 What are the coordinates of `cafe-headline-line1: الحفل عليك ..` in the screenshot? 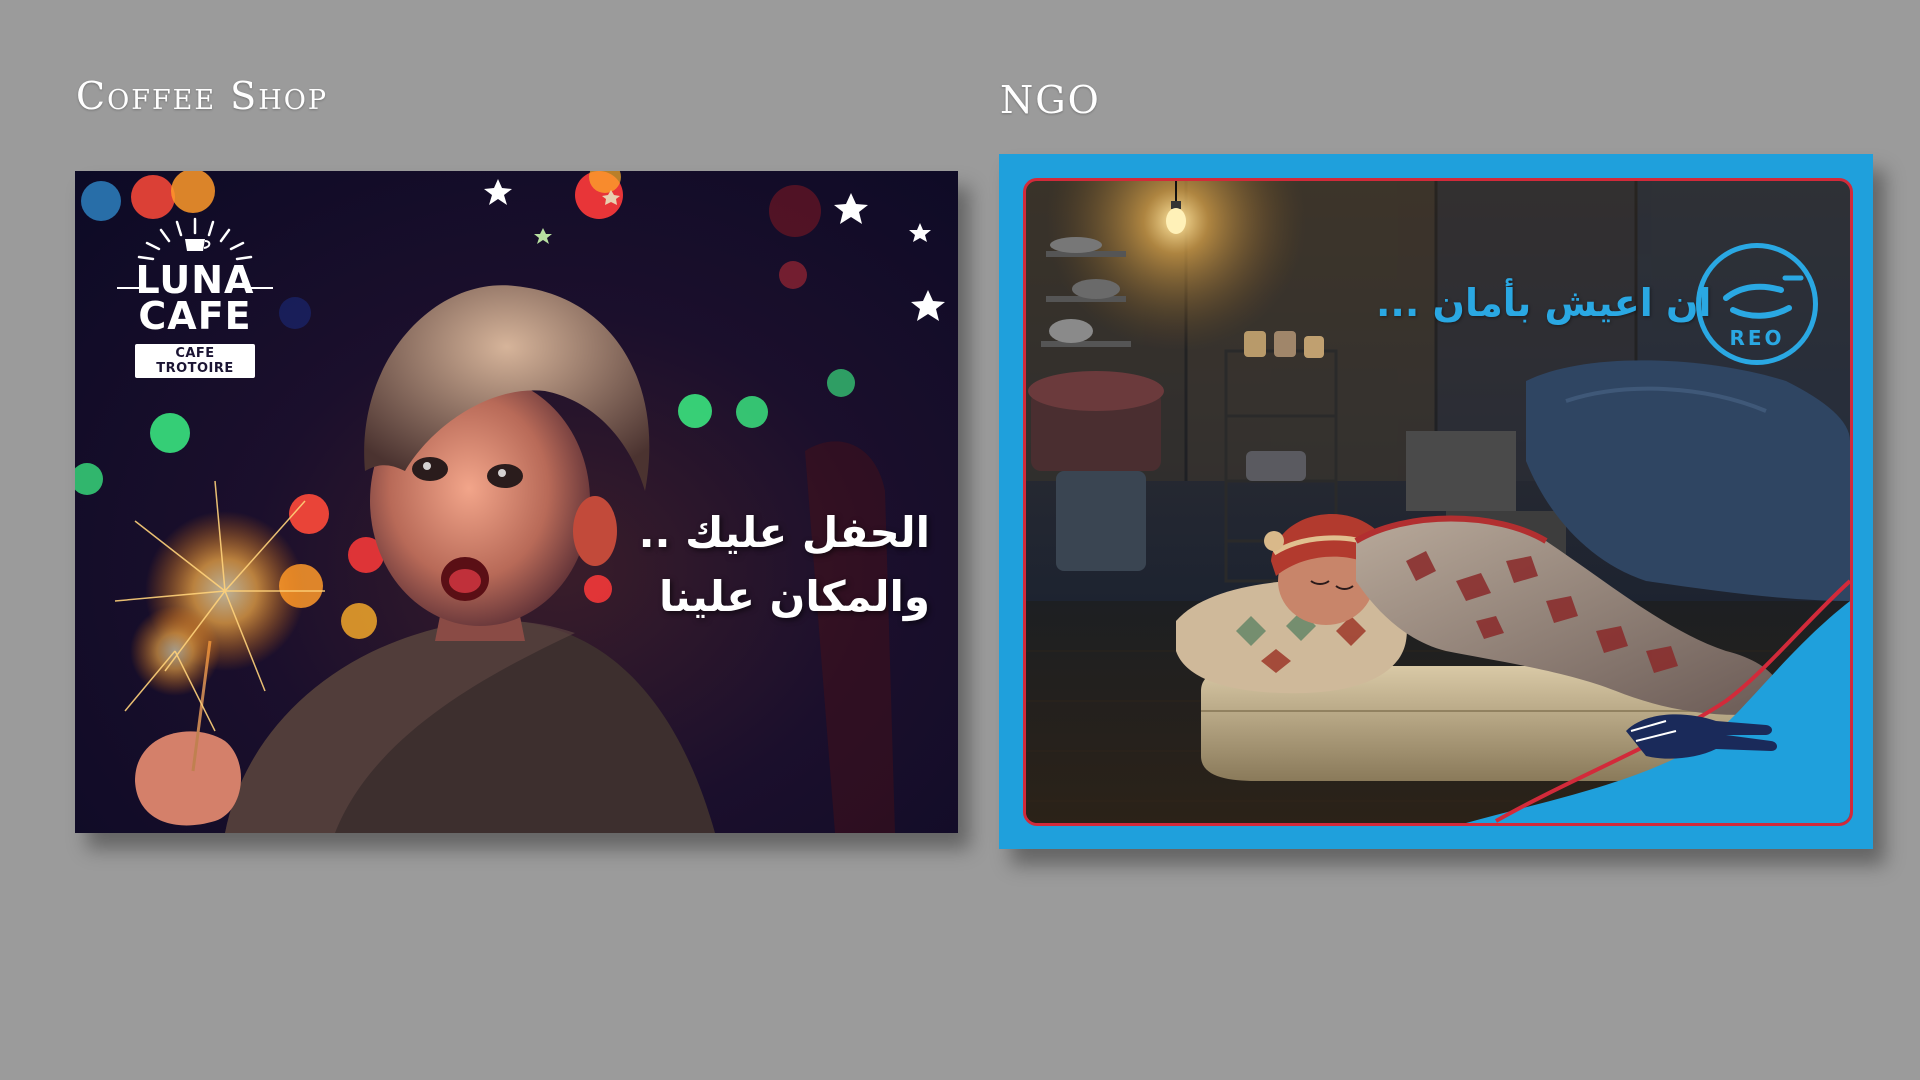 It's located at (784, 532).